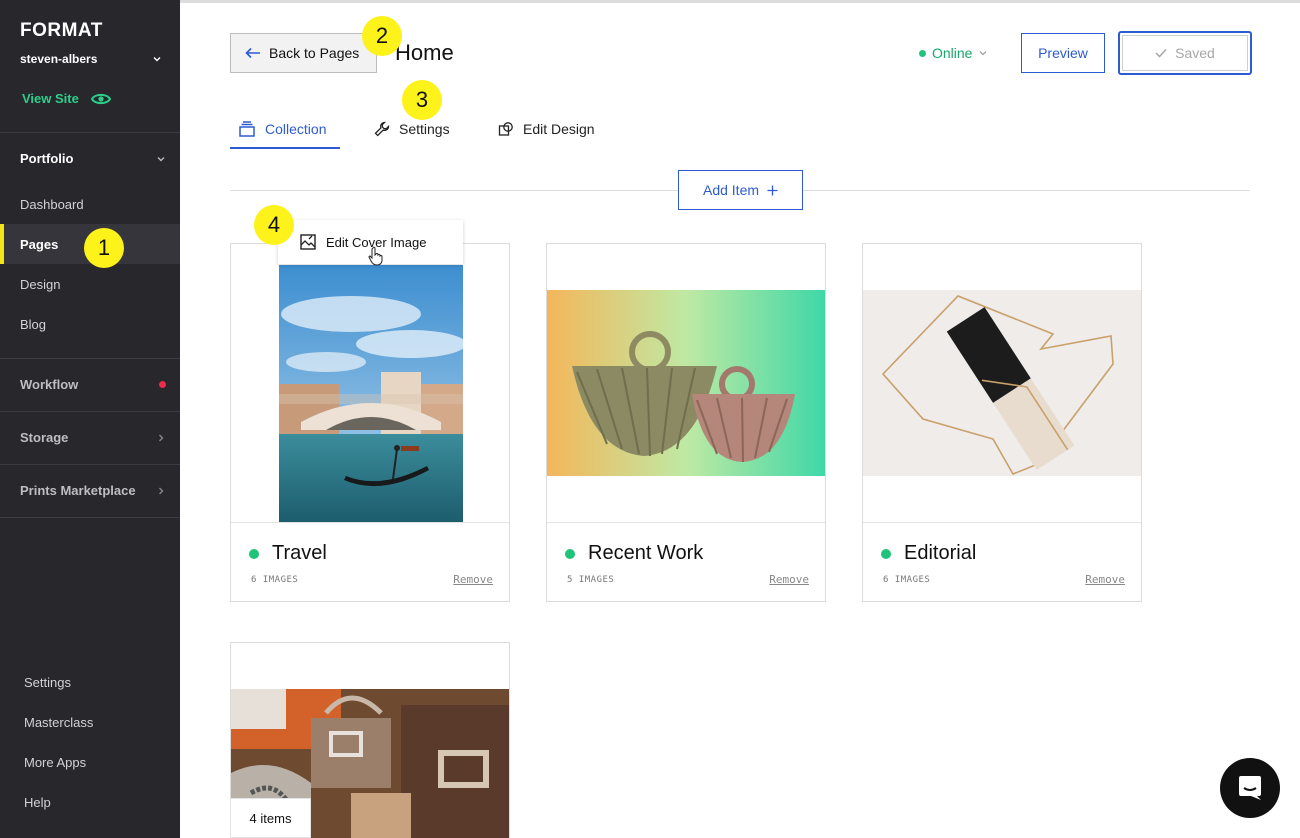 The image size is (1300, 838). What do you see at coordinates (372, 393) in the screenshot?
I see `venice-cover-image` at bounding box center [372, 393].